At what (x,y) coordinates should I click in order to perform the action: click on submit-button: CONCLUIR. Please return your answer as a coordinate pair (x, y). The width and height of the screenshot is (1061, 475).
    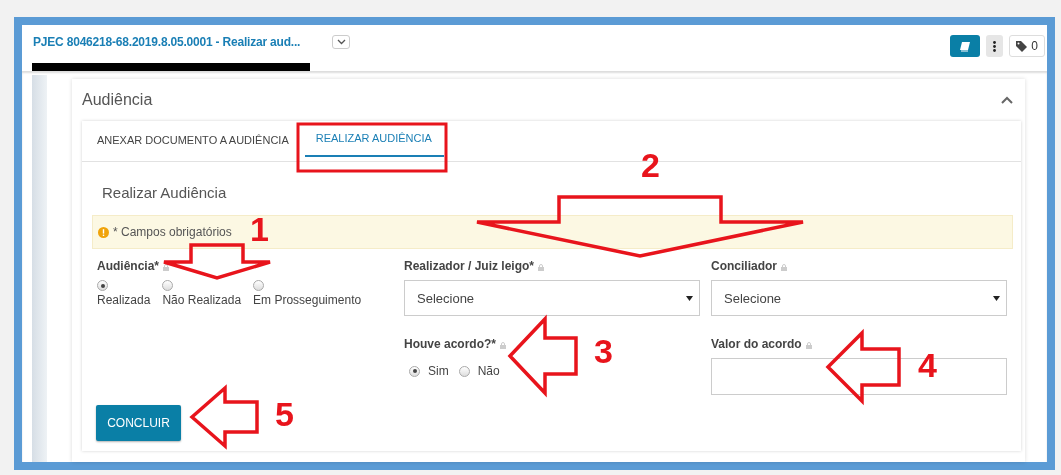
    Looking at the image, I should click on (138, 423).